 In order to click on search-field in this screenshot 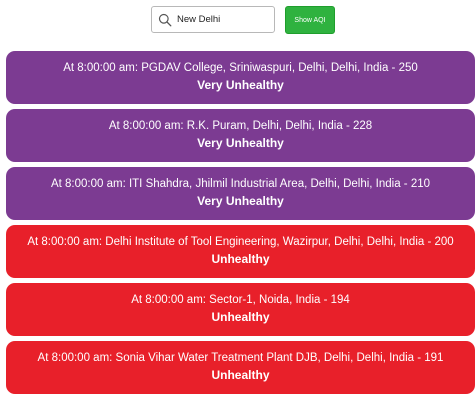, I will do `click(213, 19)`.